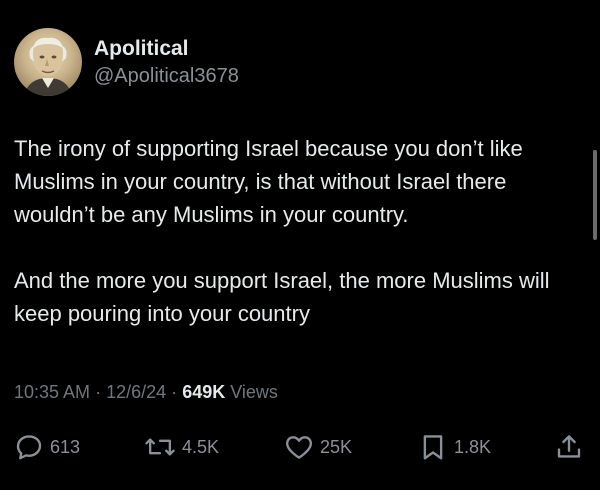 The width and height of the screenshot is (600, 490). I want to click on like-button: 25K, so click(318, 447).